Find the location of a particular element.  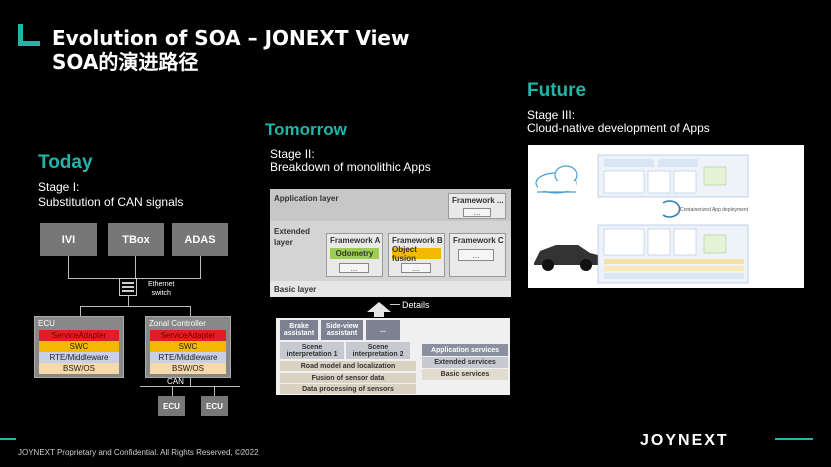

arrow-stem is located at coordinates (379, 314).